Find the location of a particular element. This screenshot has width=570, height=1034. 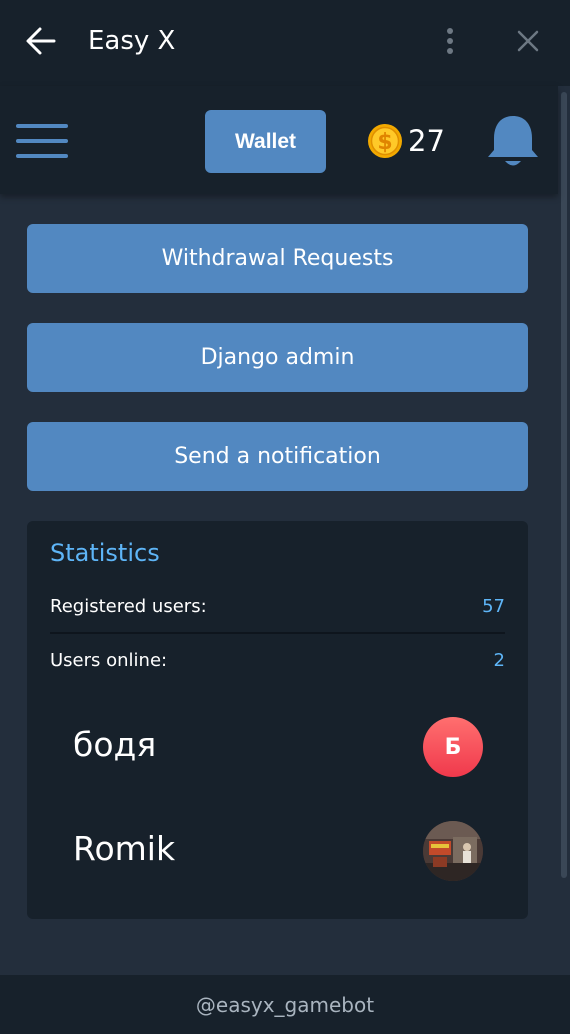

avatar is located at coordinates (453, 851).